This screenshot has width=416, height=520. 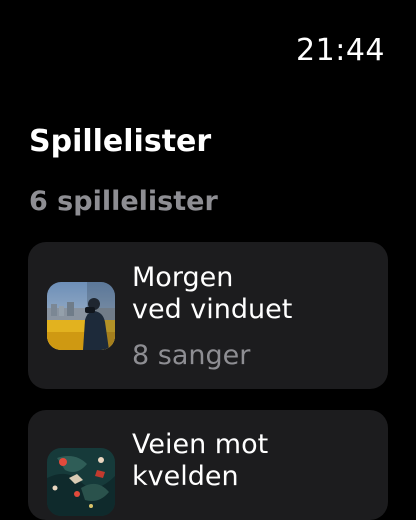 I want to click on page-title: Spillelister, so click(x=120, y=141).